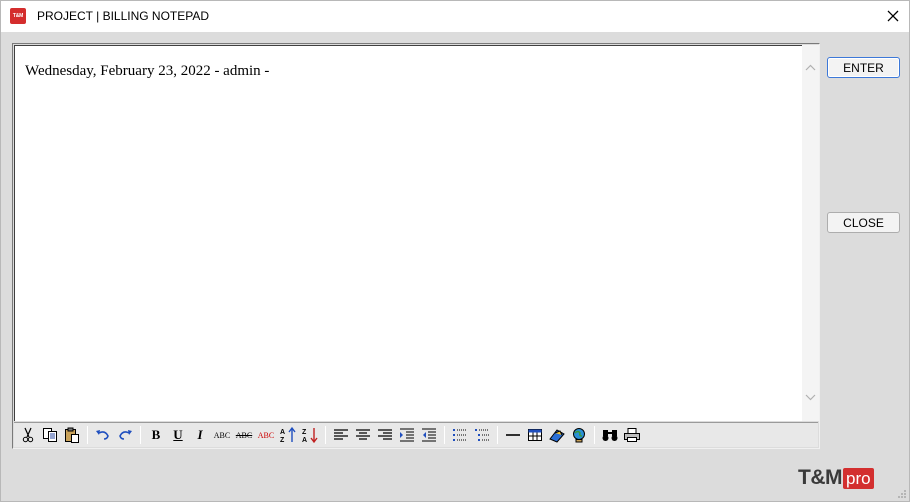  I want to click on horizontal-line-button, so click(513, 435).